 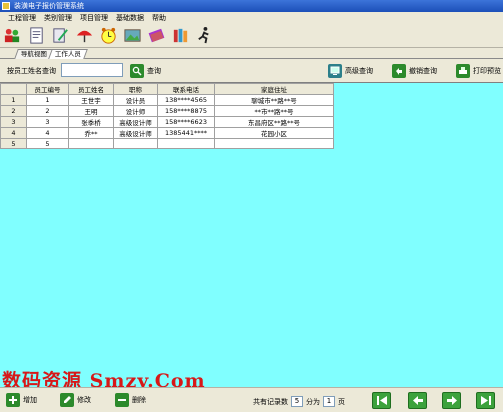 I want to click on cell-address: 花园小区, so click(x=274, y=133).